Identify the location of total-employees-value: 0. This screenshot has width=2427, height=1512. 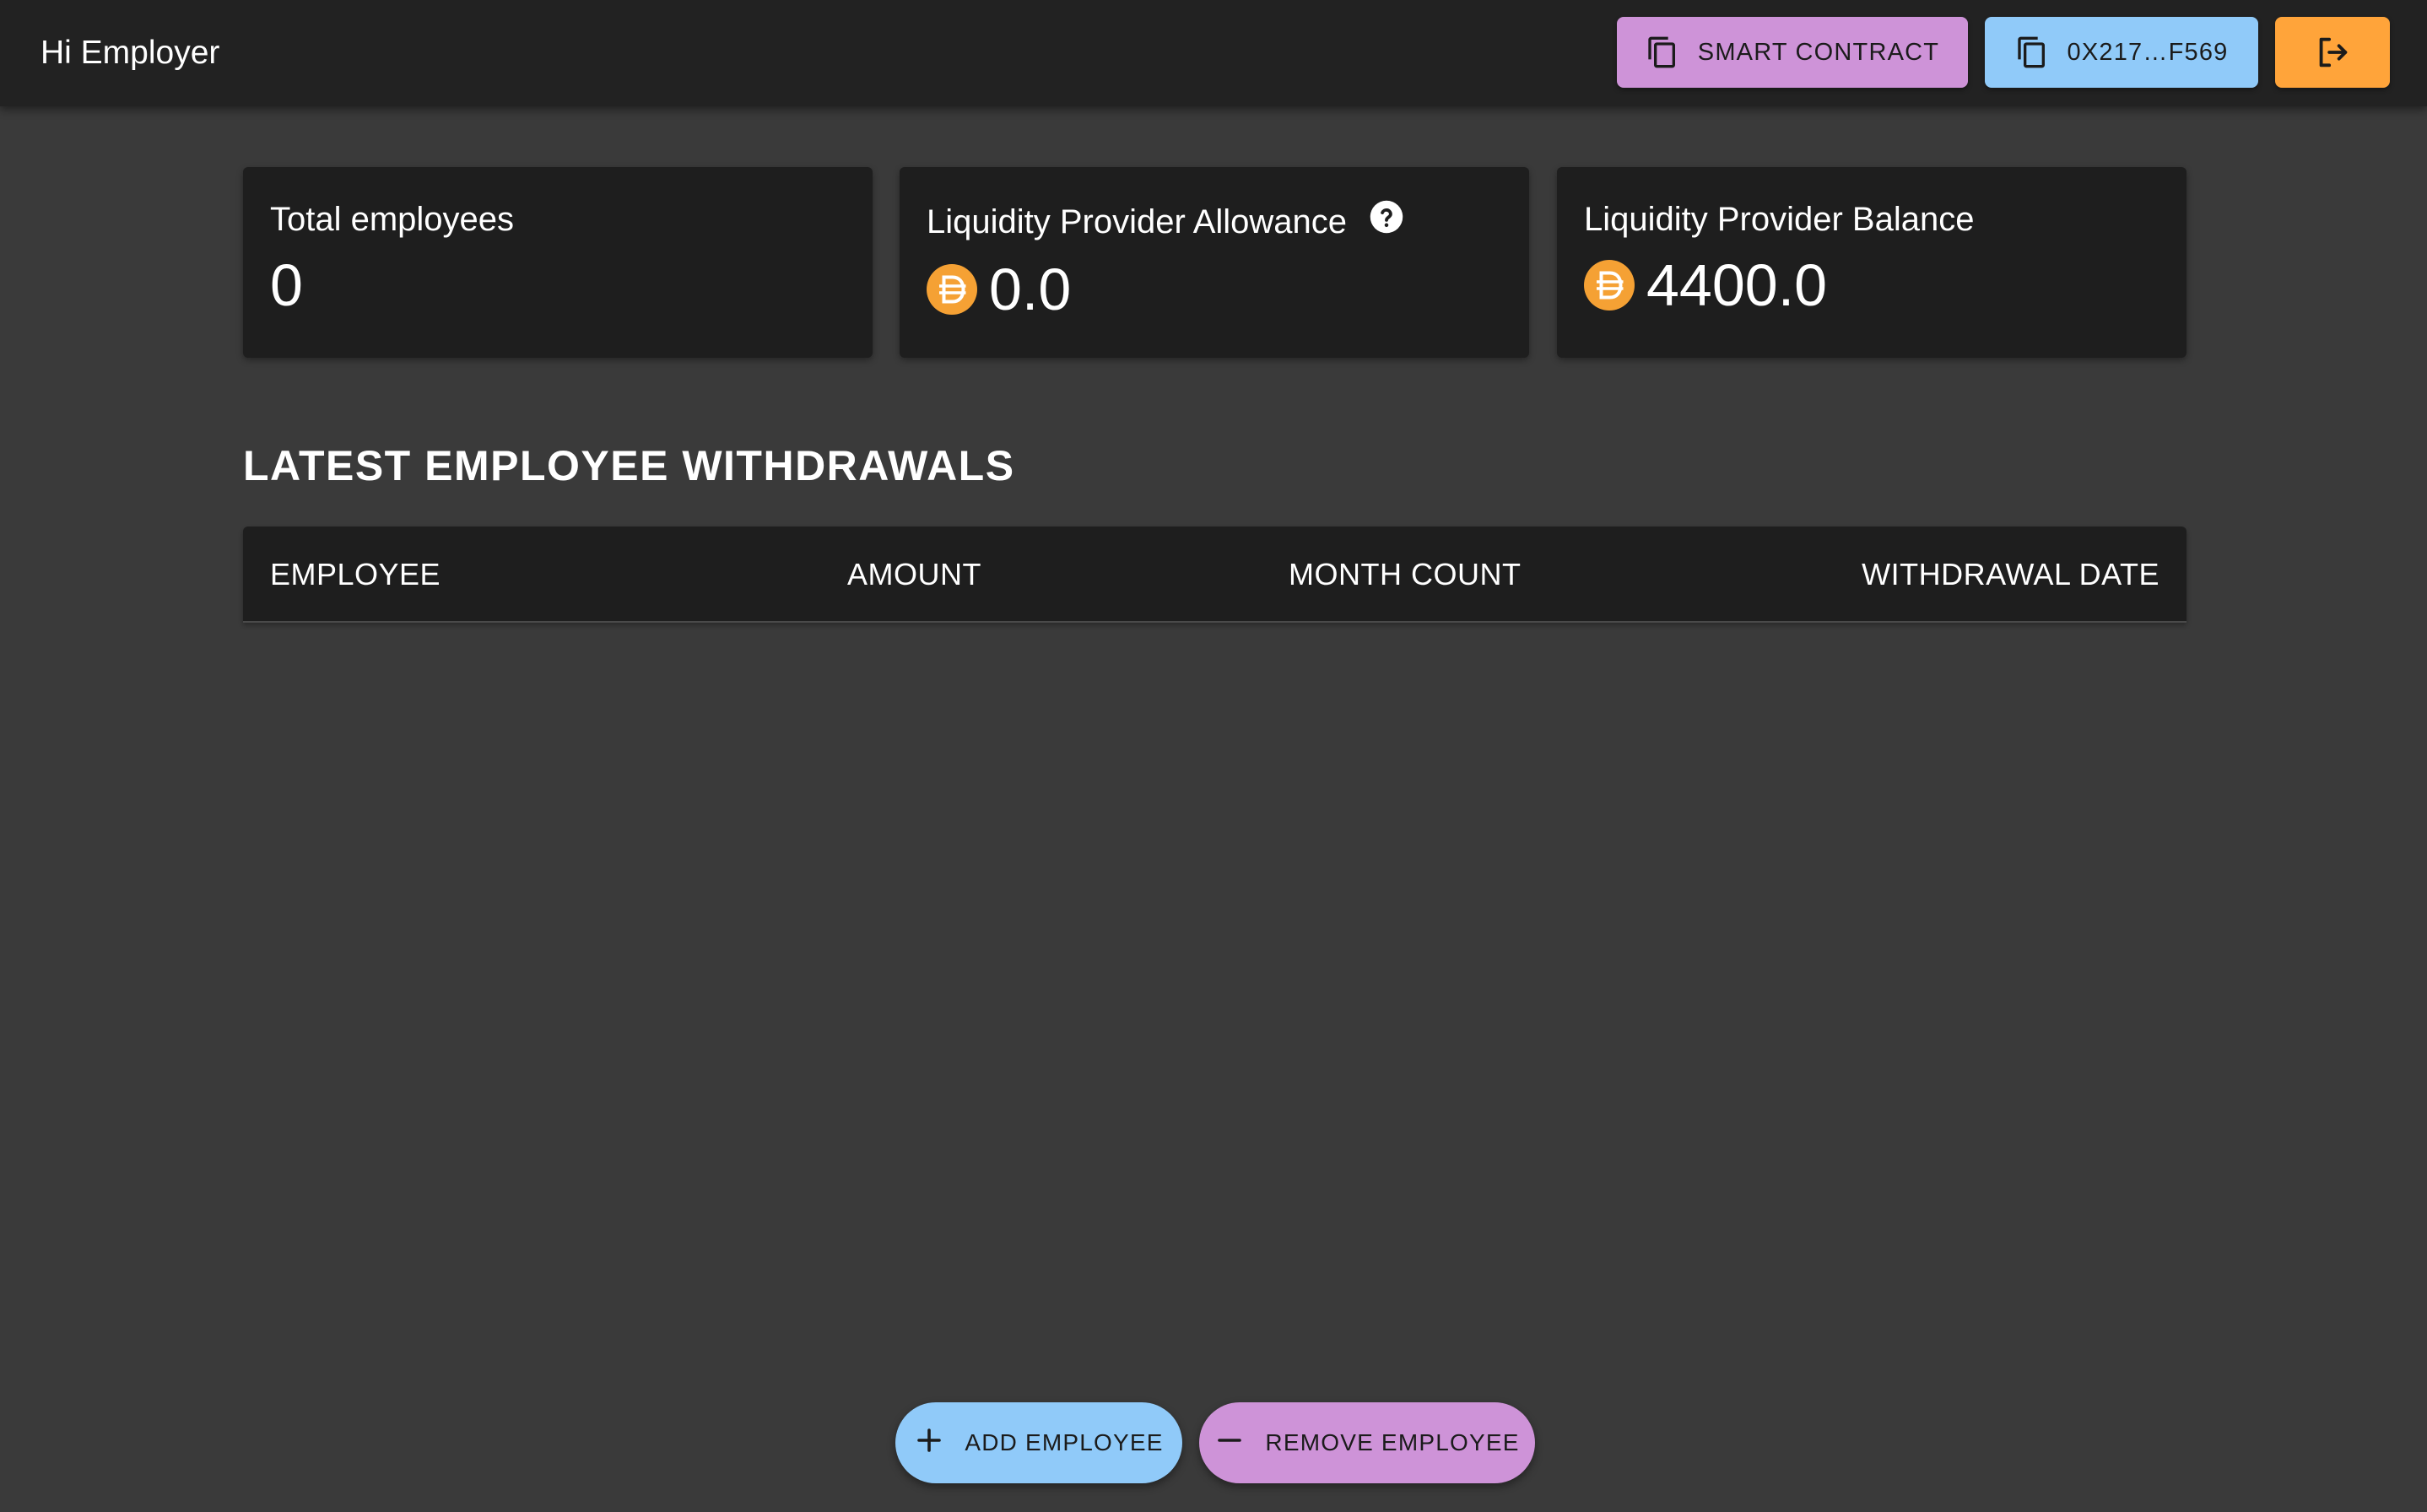
(286, 285).